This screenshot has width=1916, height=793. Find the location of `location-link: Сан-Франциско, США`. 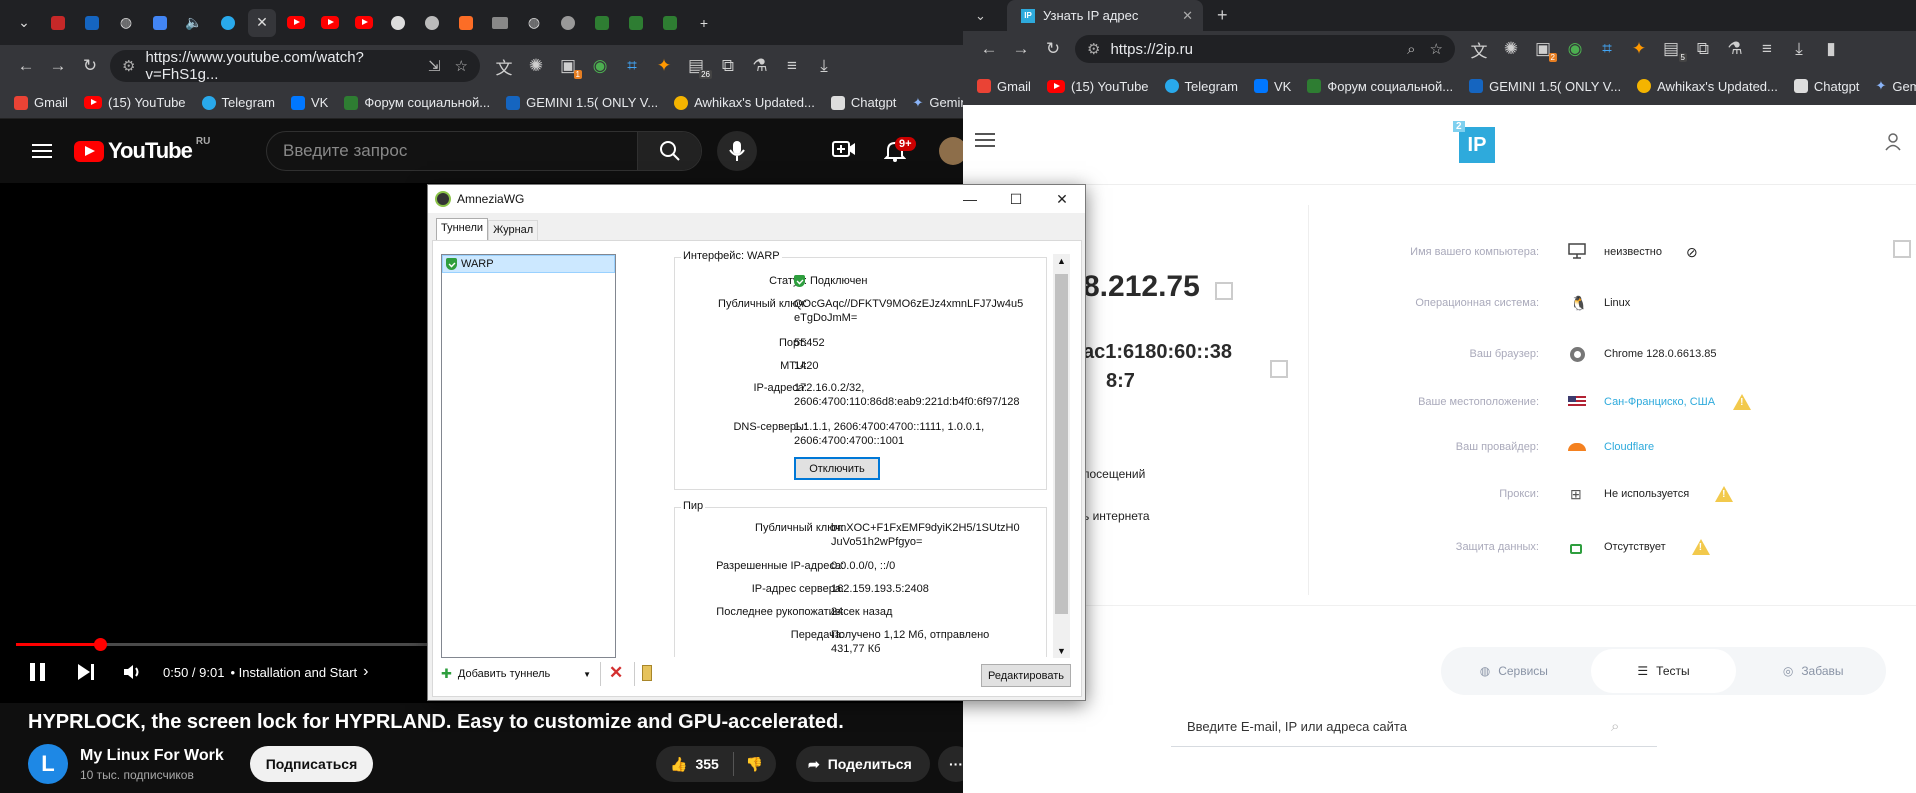

location-link: Сан-Франциско, США is located at coordinates (1659, 402).